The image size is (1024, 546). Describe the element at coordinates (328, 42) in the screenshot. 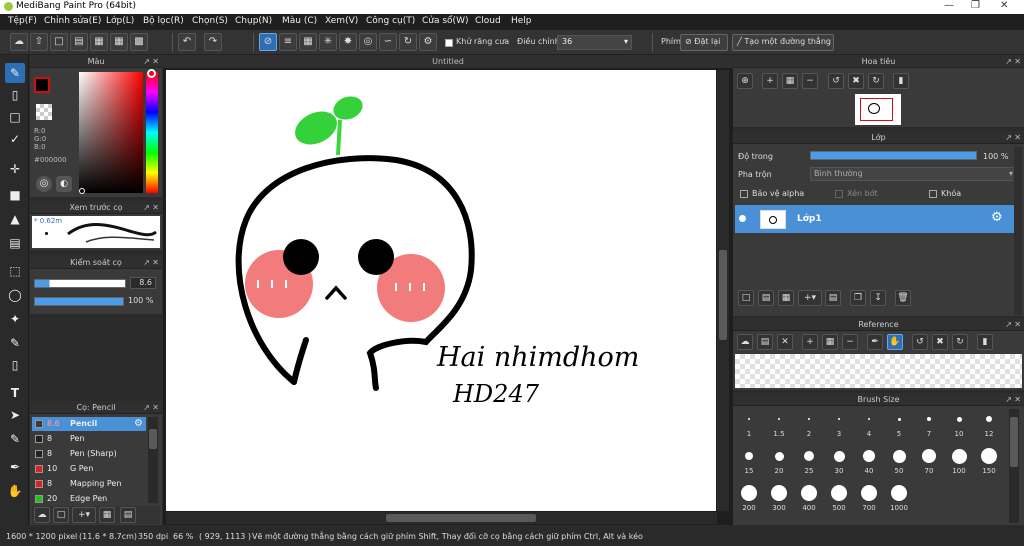

I see `vanishing-snap-icon: ✳` at that location.